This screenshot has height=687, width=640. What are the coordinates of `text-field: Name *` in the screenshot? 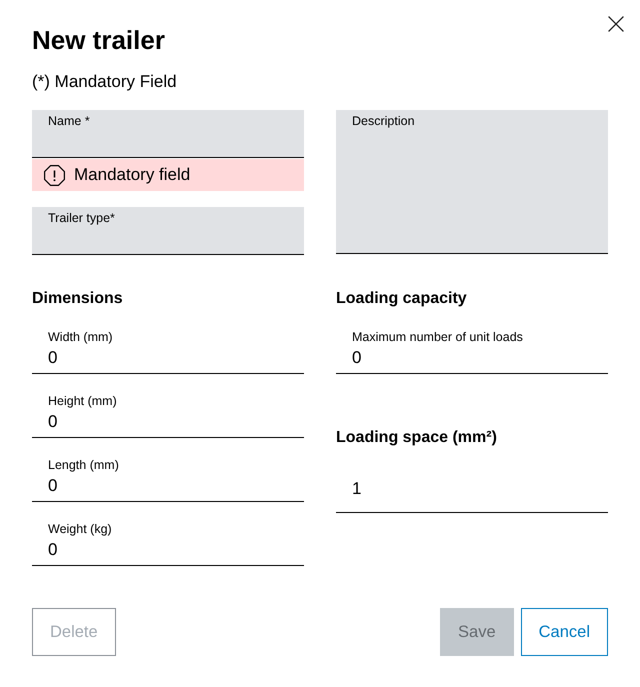 It's located at (168, 134).